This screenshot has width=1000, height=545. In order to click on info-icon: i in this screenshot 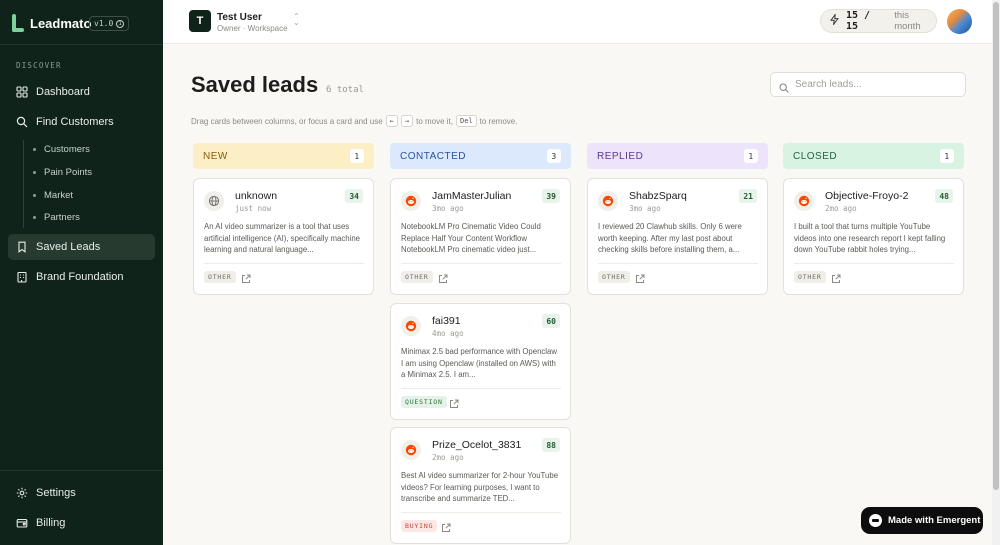, I will do `click(120, 23)`.